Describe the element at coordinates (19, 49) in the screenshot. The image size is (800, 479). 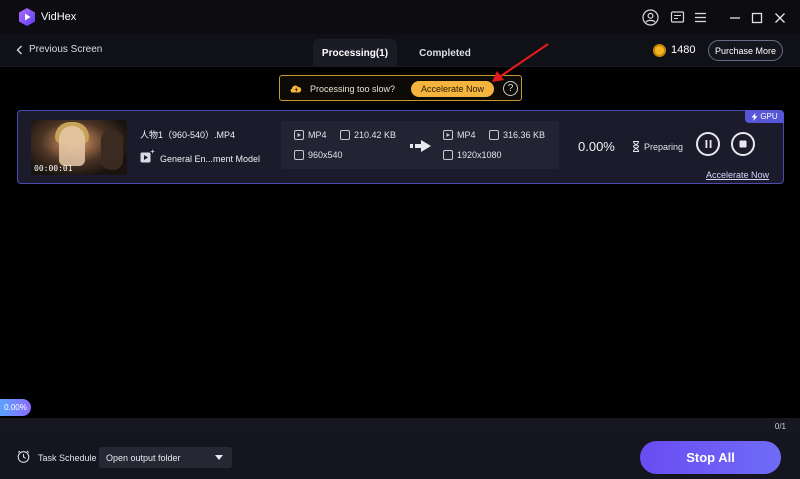
I see `chevron-left-icon` at that location.